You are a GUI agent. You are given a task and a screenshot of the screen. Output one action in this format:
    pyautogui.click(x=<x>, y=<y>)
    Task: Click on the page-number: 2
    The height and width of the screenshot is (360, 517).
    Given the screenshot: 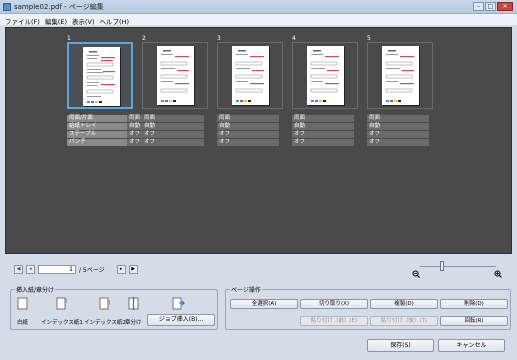 What is the action you would take?
    pyautogui.click(x=144, y=38)
    